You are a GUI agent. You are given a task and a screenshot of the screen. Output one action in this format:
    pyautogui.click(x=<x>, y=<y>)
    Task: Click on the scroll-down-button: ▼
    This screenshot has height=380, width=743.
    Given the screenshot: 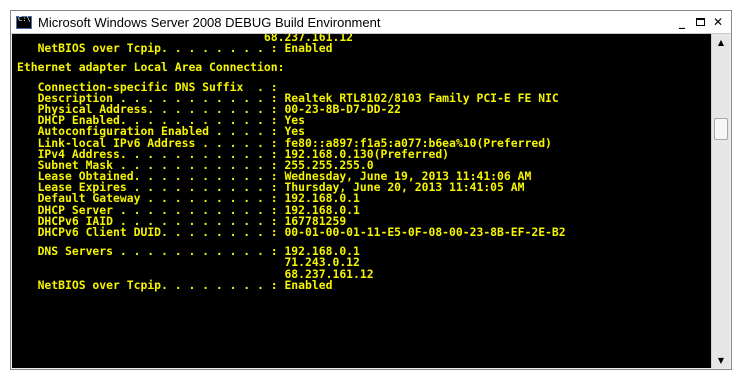 What is the action you would take?
    pyautogui.click(x=721, y=360)
    